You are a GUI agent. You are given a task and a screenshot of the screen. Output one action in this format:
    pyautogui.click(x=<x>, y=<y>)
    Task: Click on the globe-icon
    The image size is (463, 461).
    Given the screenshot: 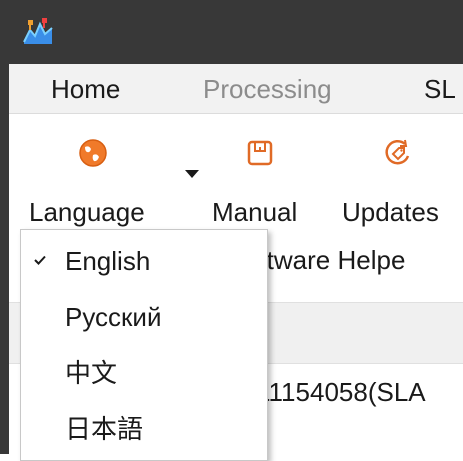 What is the action you would take?
    pyautogui.click(x=93, y=153)
    